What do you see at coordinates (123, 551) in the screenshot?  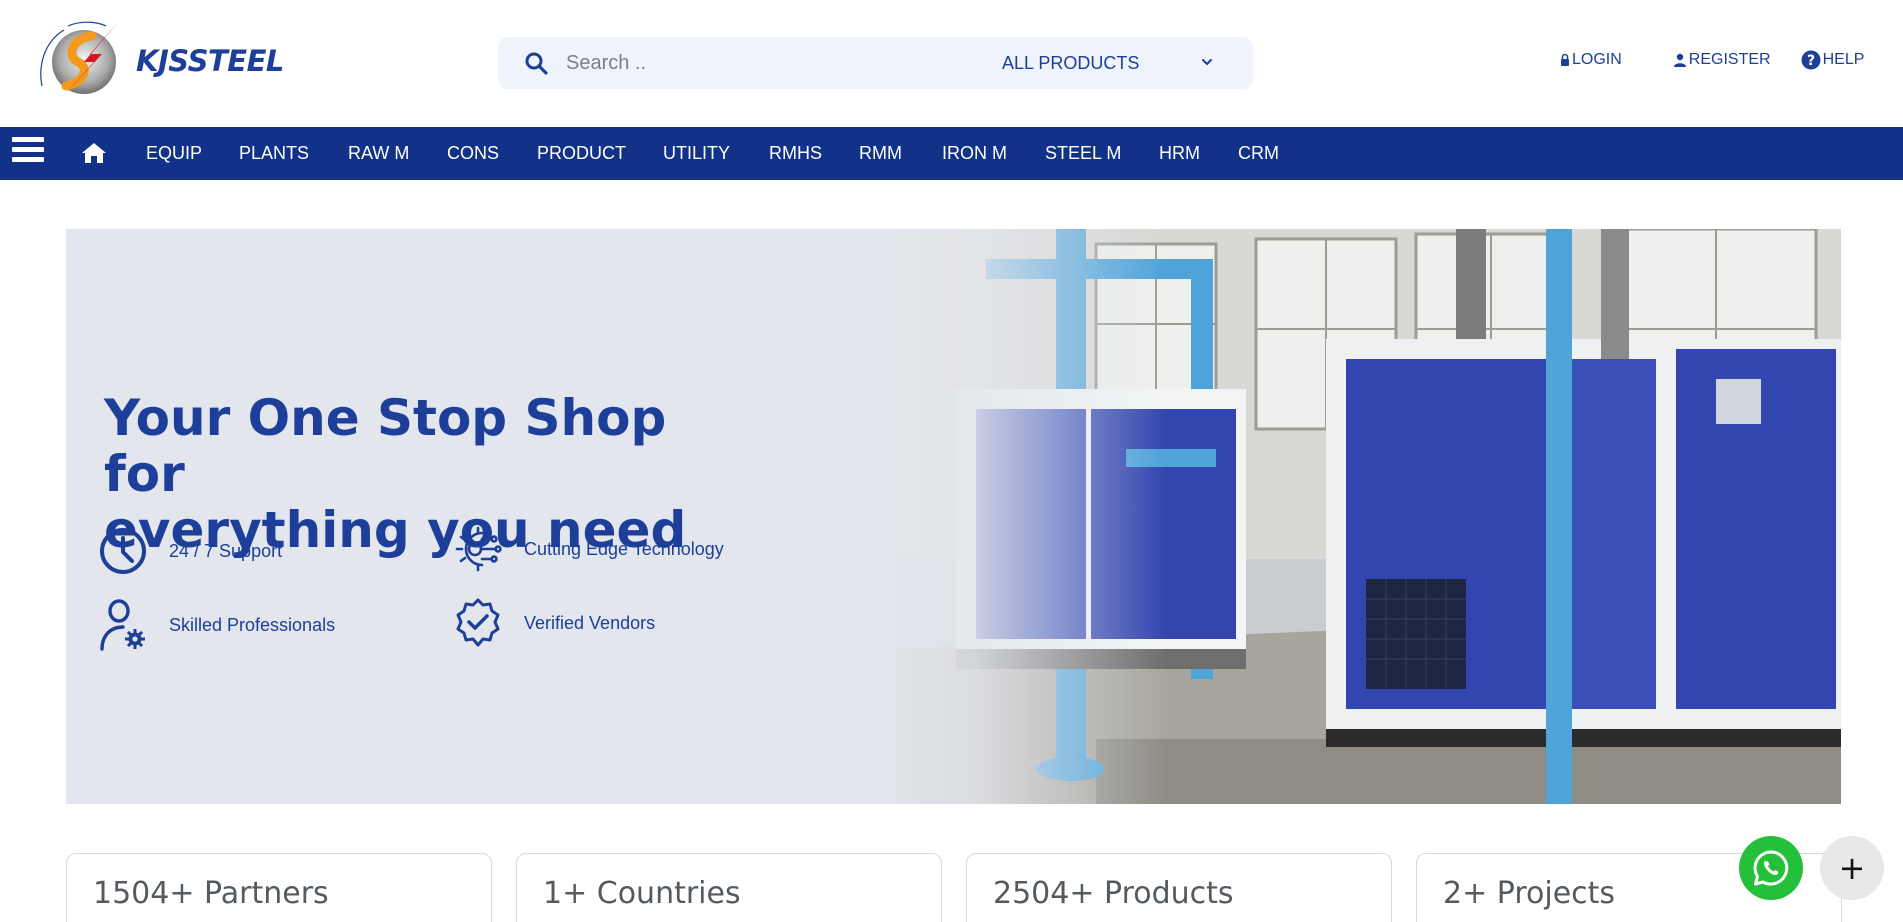 I see `clock-icon` at bounding box center [123, 551].